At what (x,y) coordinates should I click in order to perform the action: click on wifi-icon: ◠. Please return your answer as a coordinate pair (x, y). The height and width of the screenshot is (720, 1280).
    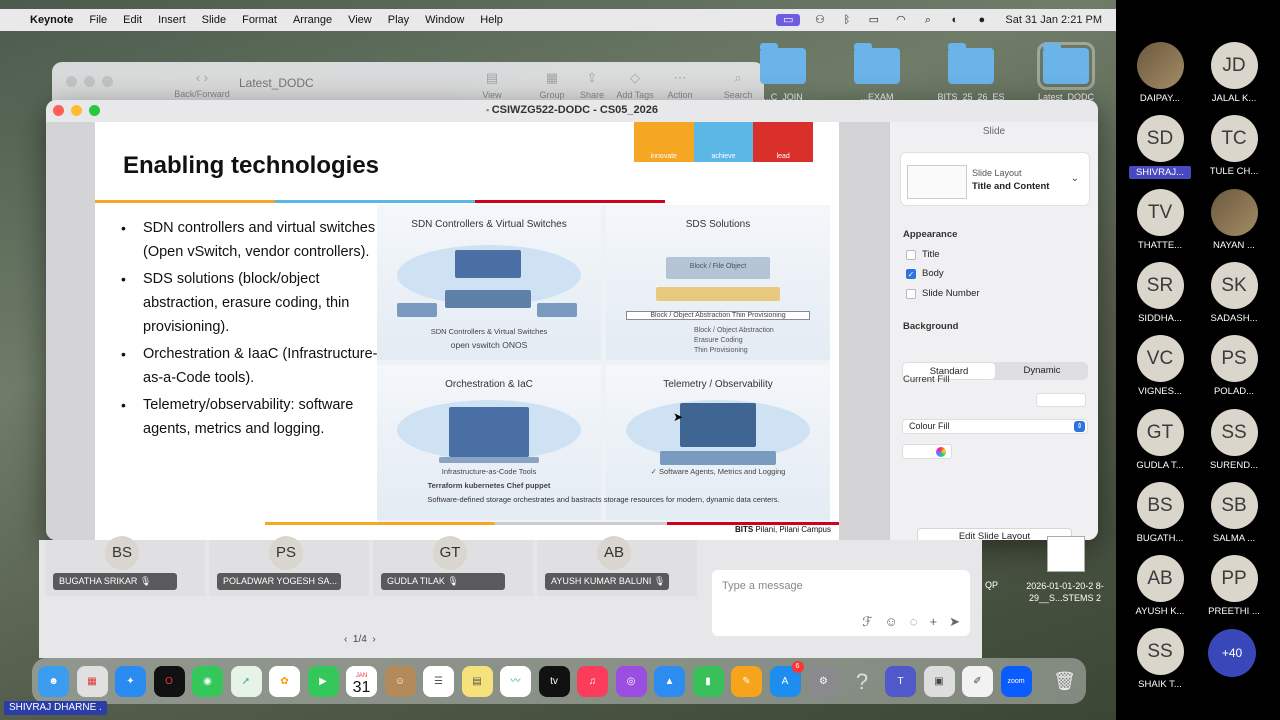
    Looking at the image, I should click on (900, 20).